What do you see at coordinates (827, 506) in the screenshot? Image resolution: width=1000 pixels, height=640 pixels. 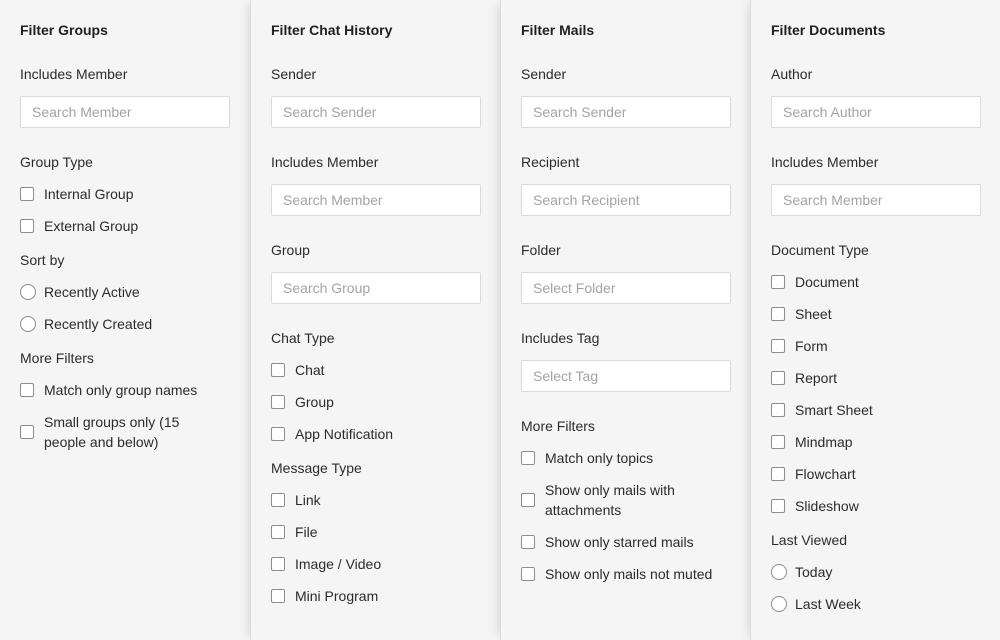 I see `checkbox-label: Slideshow` at bounding box center [827, 506].